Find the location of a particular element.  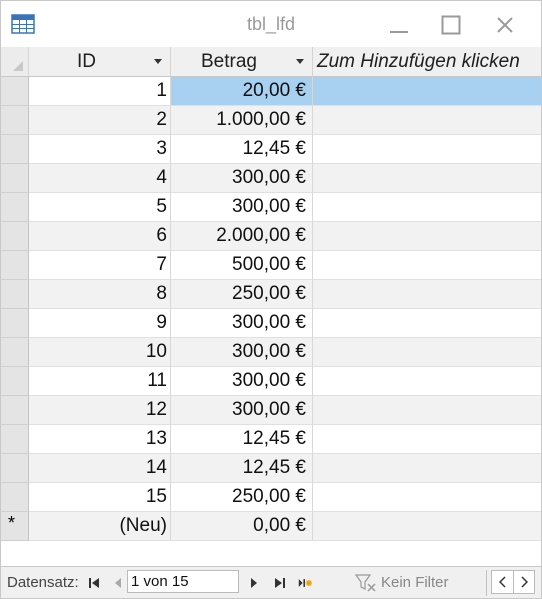

table-row: 11 300,00 € is located at coordinates (271, 381).